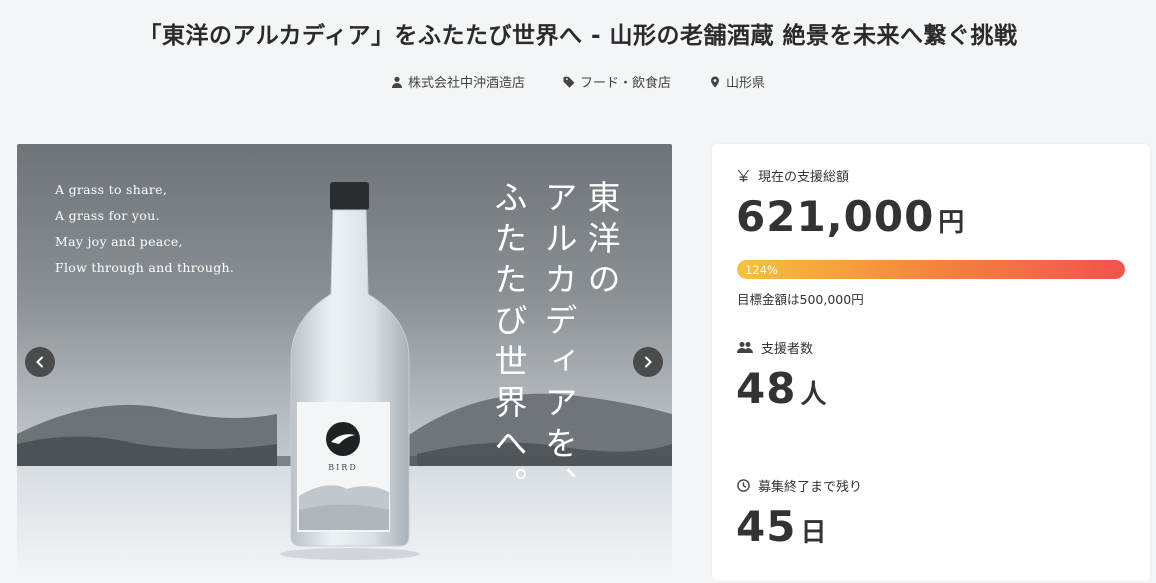 Image resolution: width=1156 pixels, height=583 pixels. I want to click on total-funding-value: 621,000, so click(835, 216).